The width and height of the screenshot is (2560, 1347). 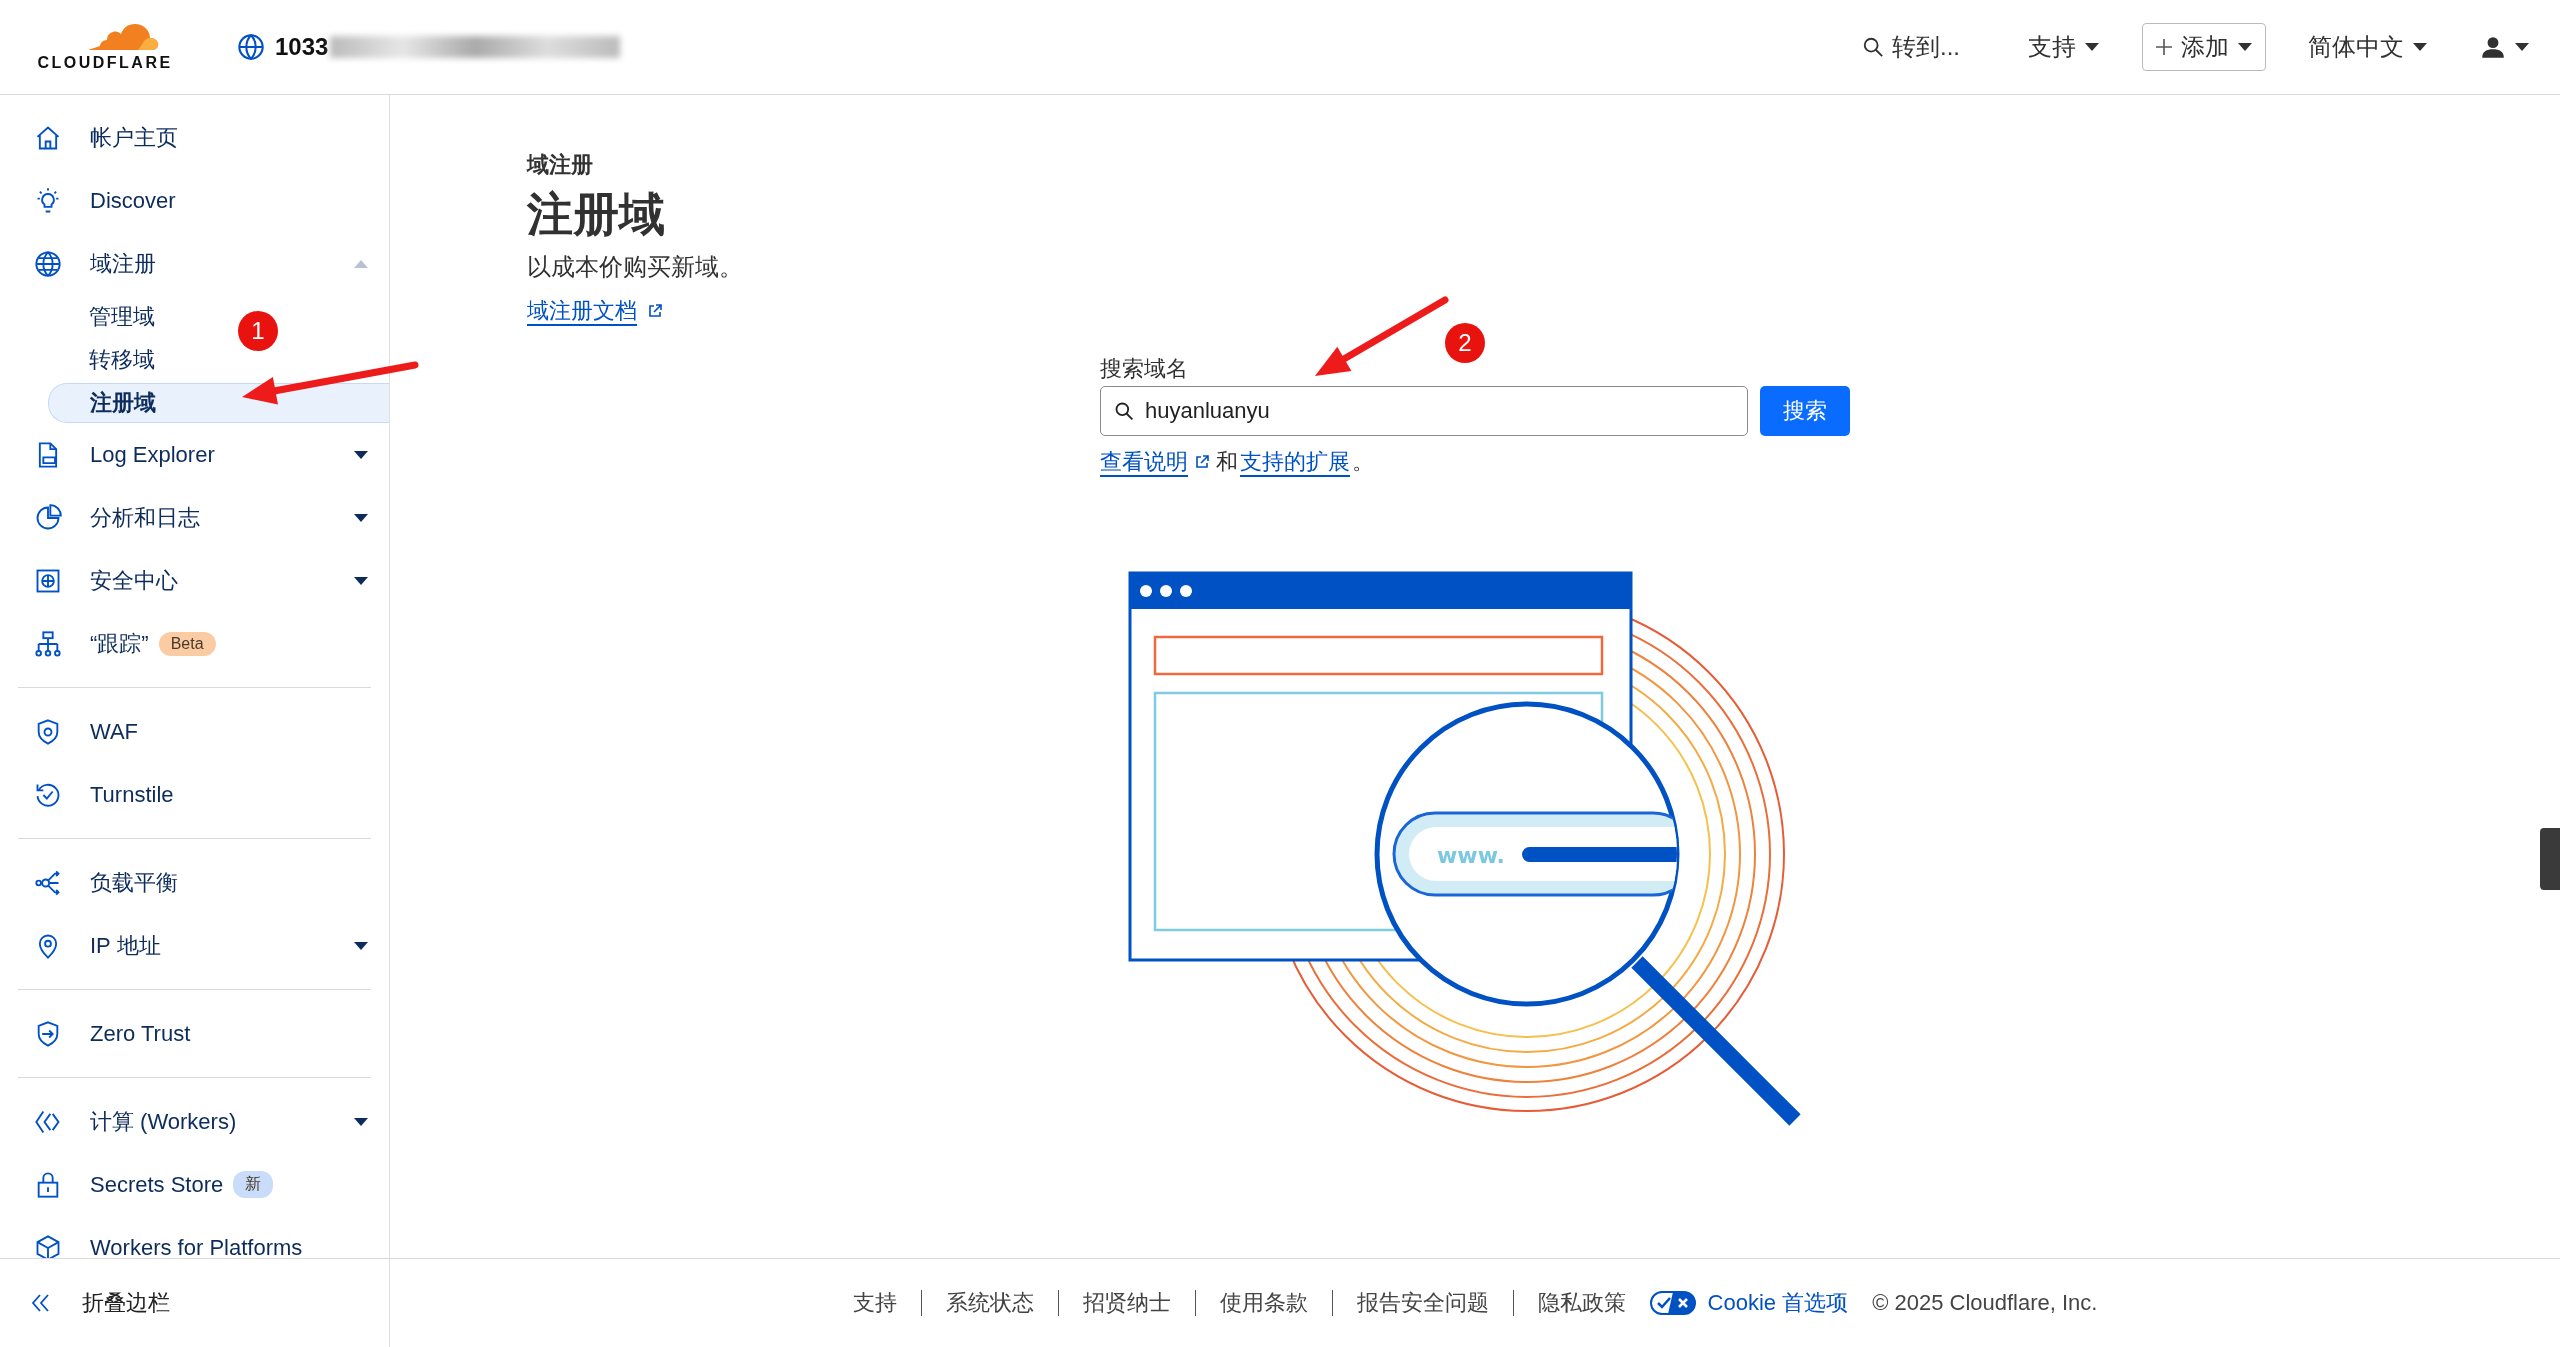 What do you see at coordinates (1144, 369) in the screenshot?
I see `search-label: 搜索域名` at bounding box center [1144, 369].